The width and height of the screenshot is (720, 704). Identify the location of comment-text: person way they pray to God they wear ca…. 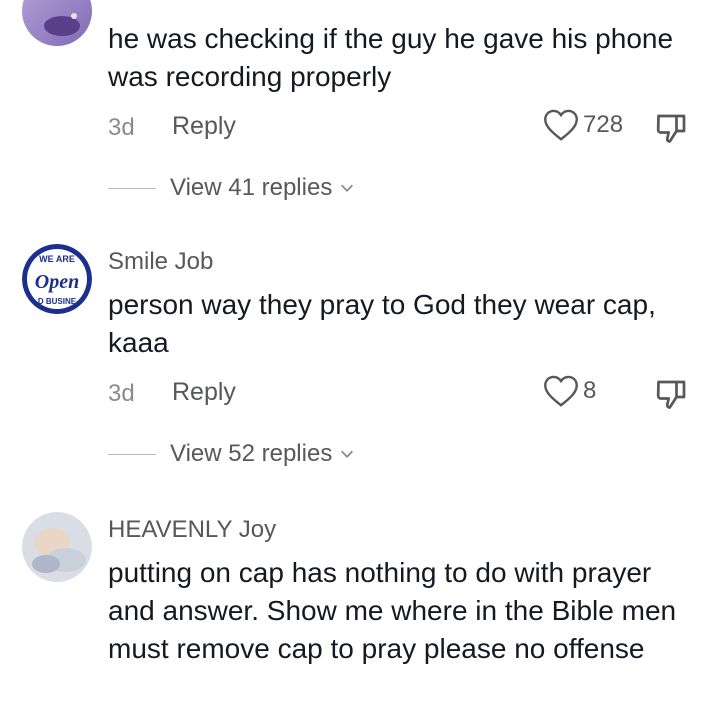
(382, 323).